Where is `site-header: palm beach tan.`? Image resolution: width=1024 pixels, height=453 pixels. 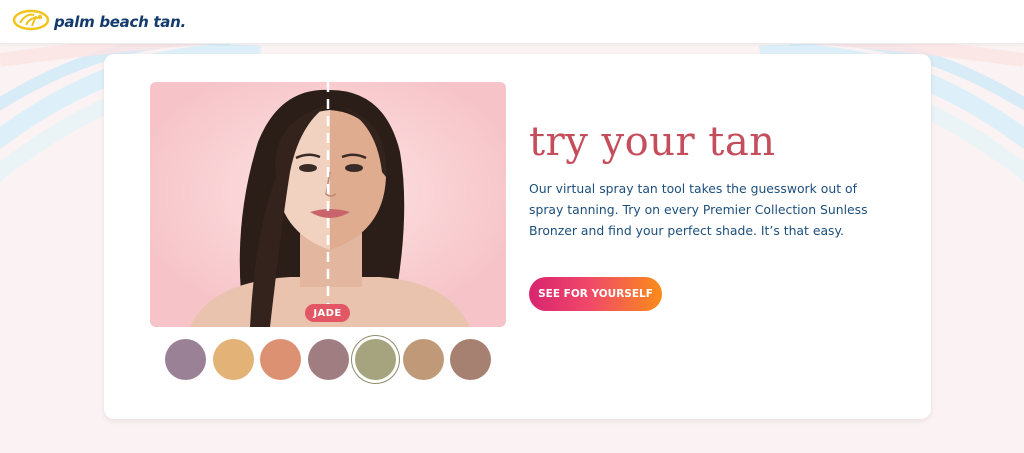
site-header: palm beach tan. is located at coordinates (512, 22).